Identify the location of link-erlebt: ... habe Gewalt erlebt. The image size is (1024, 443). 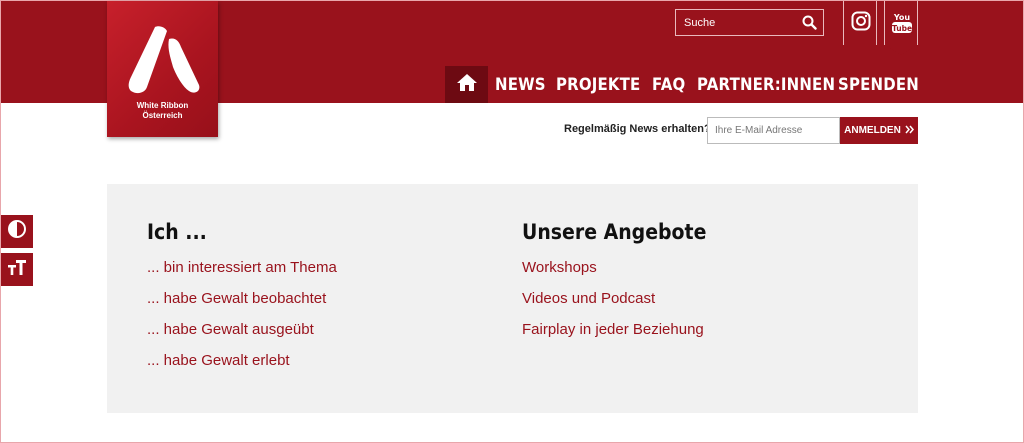
(242, 366).